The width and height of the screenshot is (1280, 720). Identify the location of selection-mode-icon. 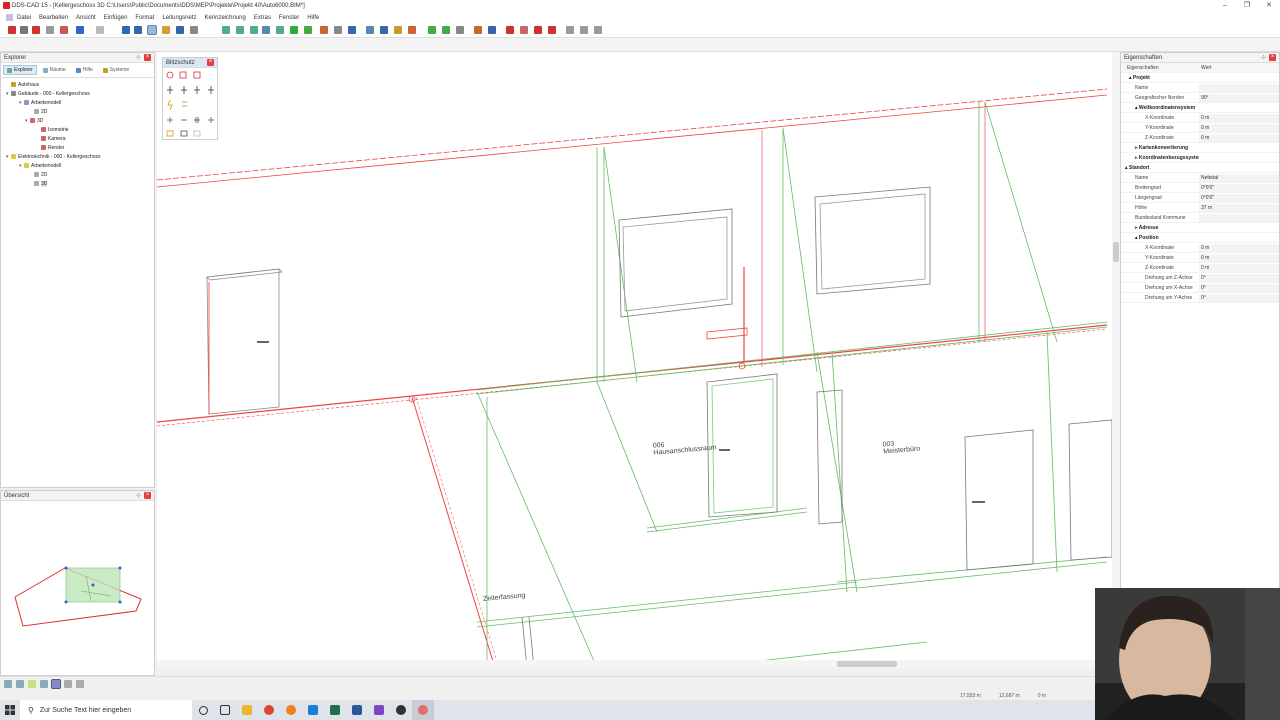
(56, 684).